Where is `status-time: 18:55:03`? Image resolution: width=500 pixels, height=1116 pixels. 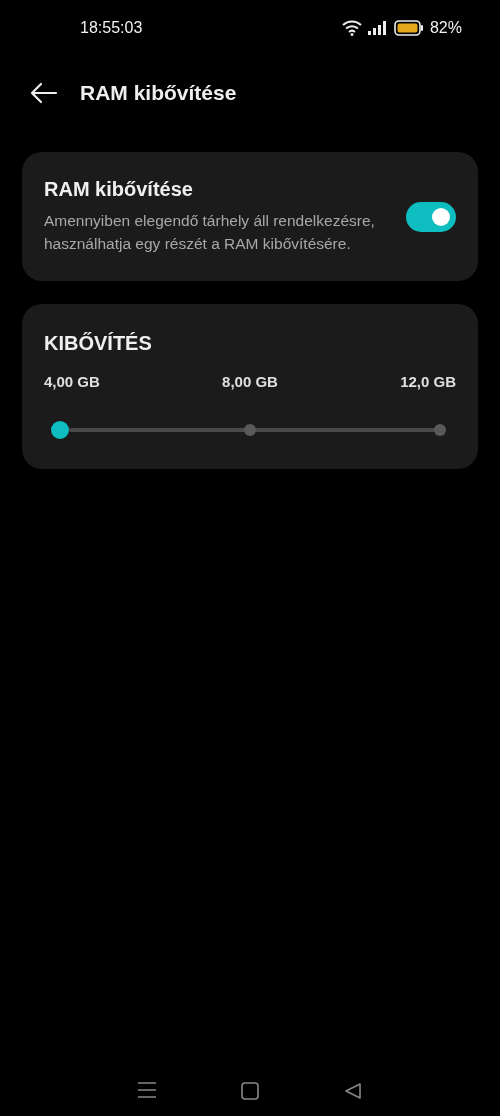 status-time: 18:55:03 is located at coordinates (112, 28).